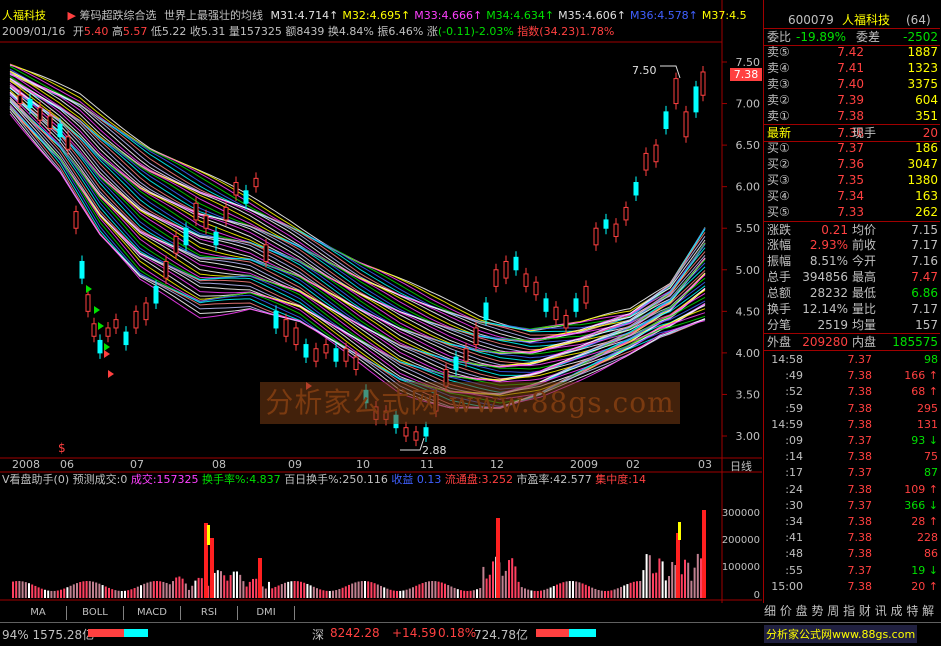 Image resolution: width=941 pixels, height=646 pixels. I want to click on ma-value-2: M32:4.695↑, so click(376, 15).